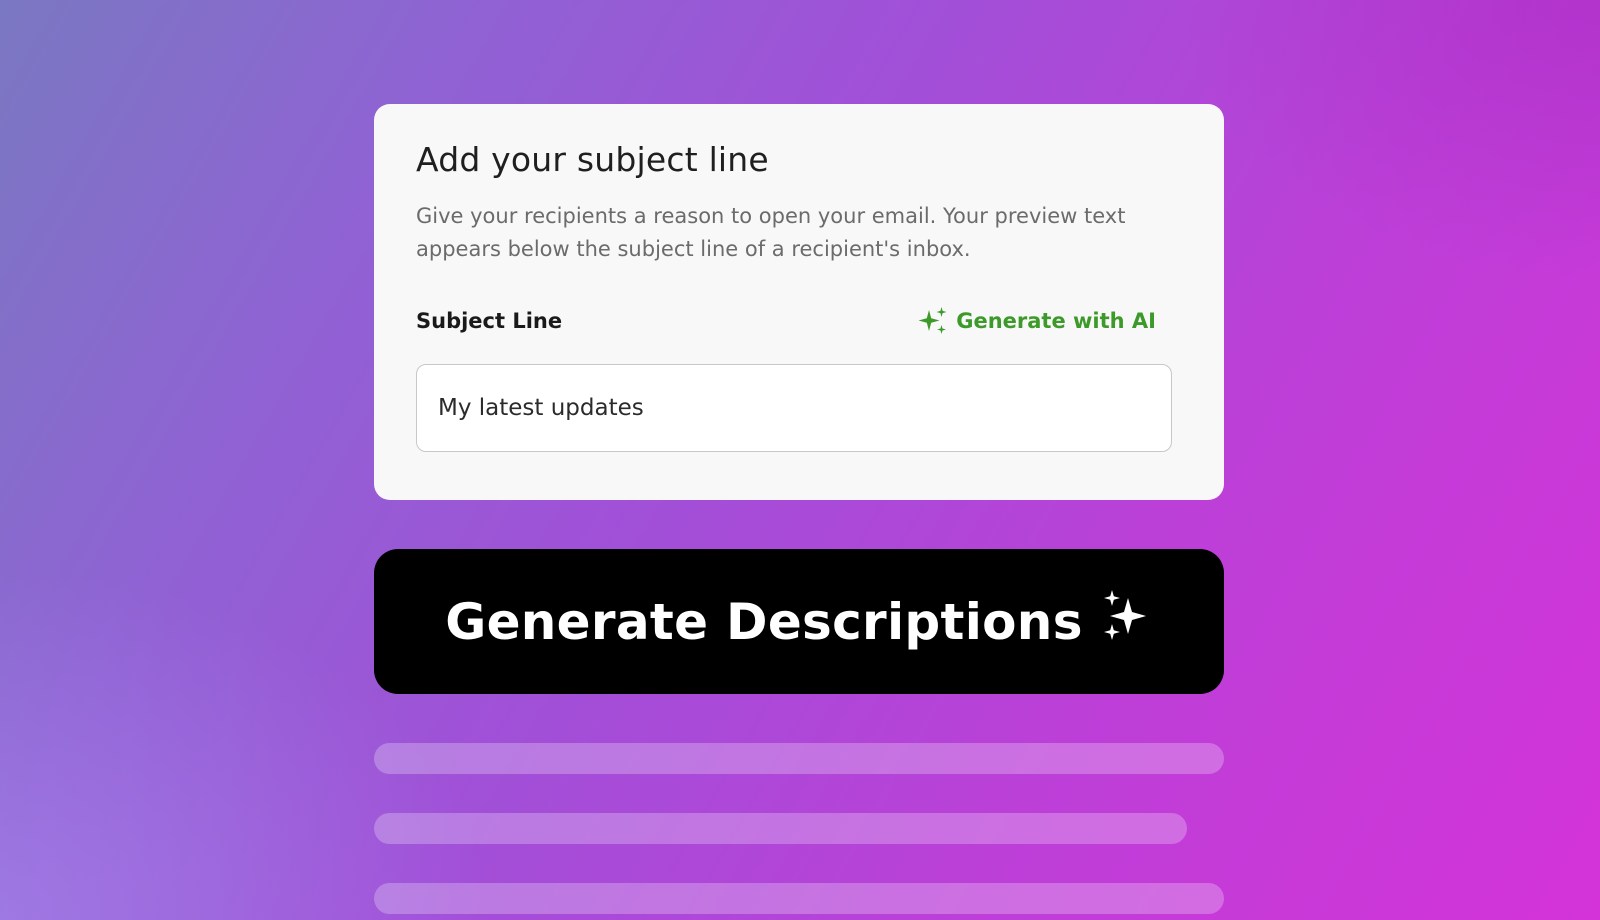 The image size is (1600, 920). Describe the element at coordinates (1056, 321) in the screenshot. I see `generate-with-ai-label: Generate with AI` at that location.